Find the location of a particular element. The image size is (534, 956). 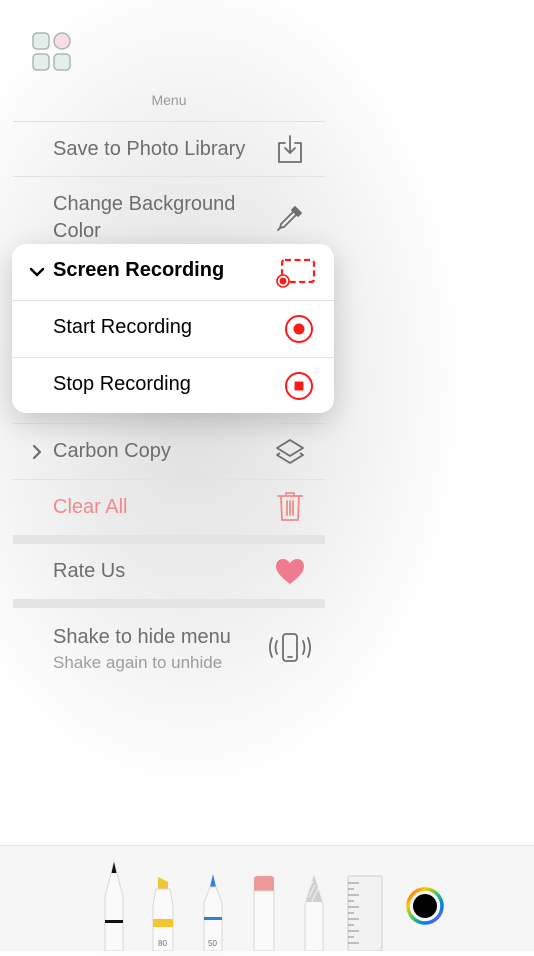

clear-all-item: Clear All is located at coordinates (169, 507).